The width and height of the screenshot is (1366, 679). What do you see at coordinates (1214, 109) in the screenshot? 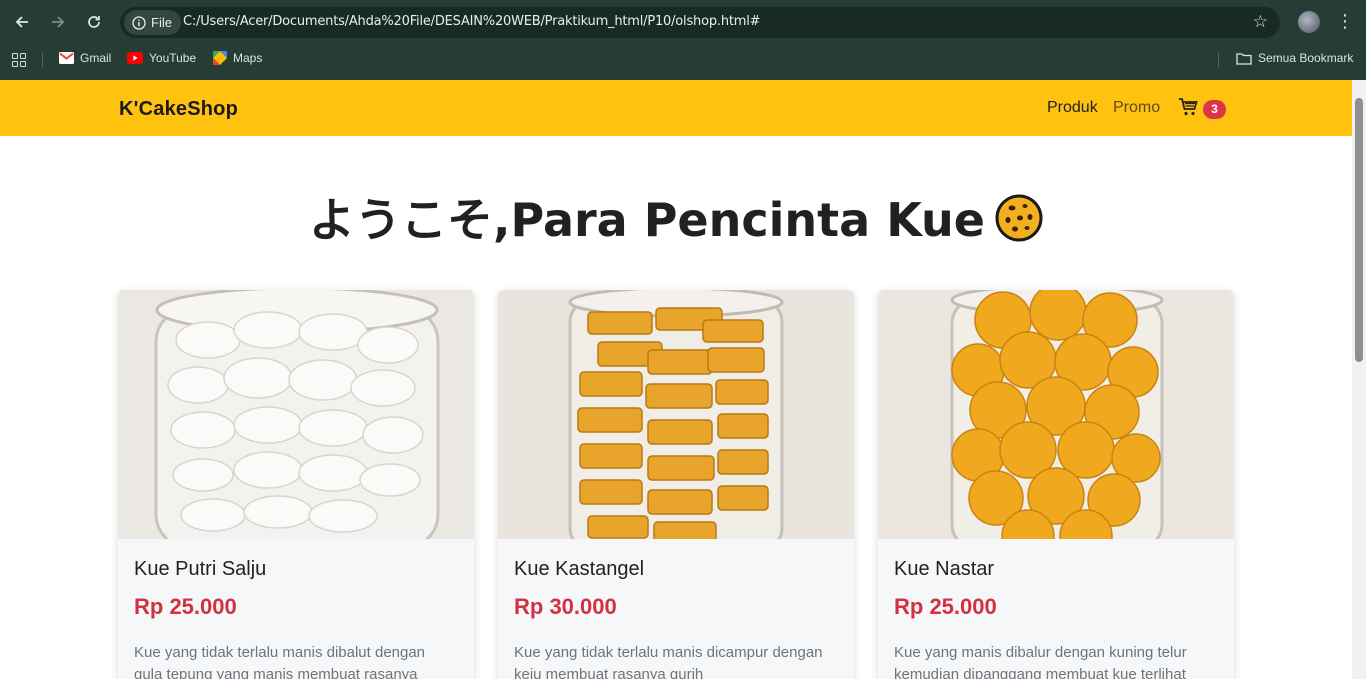
I see `cart-count-badge: 3` at bounding box center [1214, 109].